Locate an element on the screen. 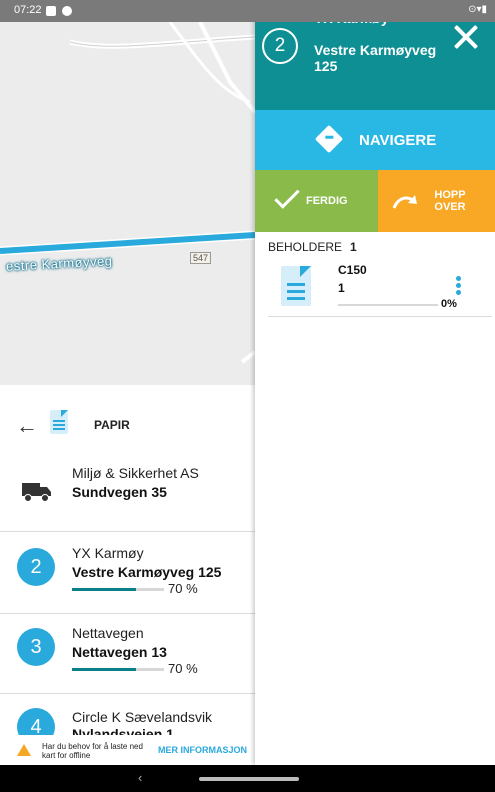 The image size is (495, 792). close-icon is located at coordinates (466, 37).